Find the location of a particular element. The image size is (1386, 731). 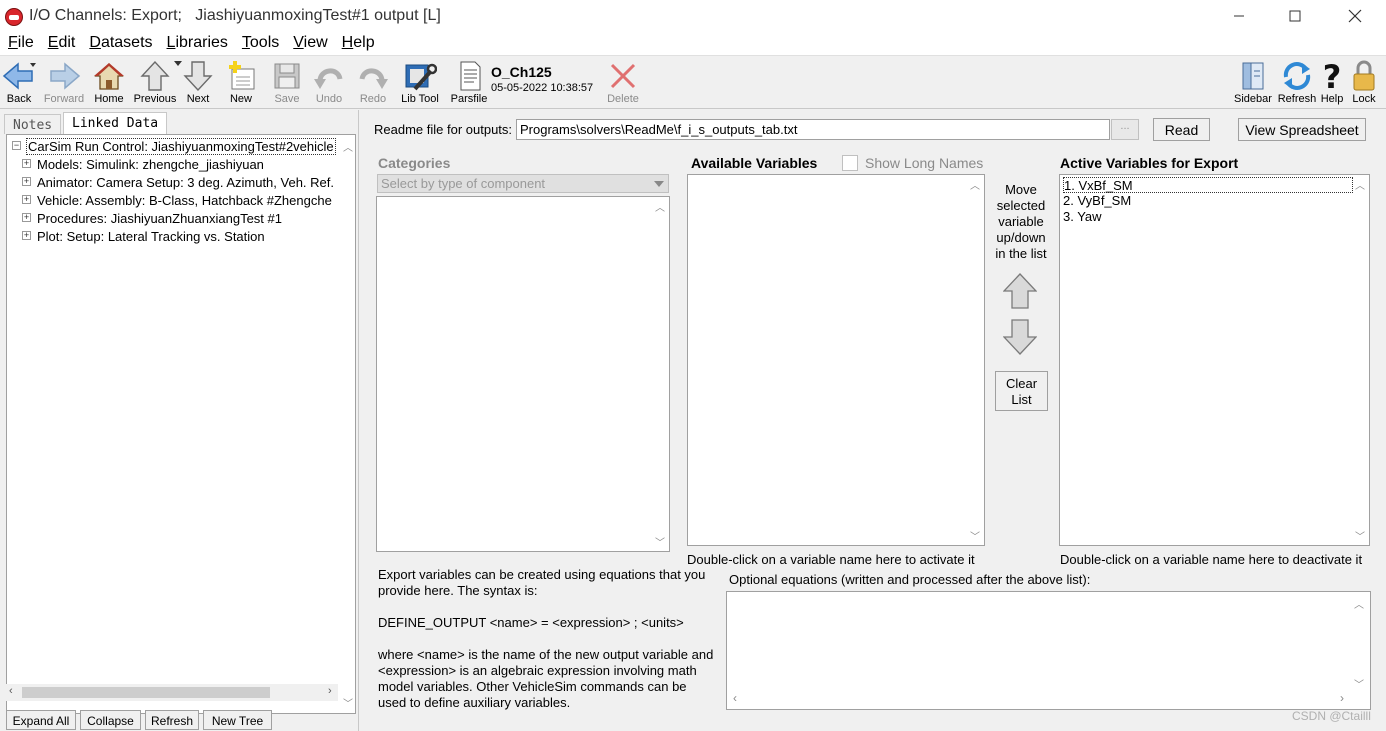

sidebar-label: Sidebar is located at coordinates (1253, 99).